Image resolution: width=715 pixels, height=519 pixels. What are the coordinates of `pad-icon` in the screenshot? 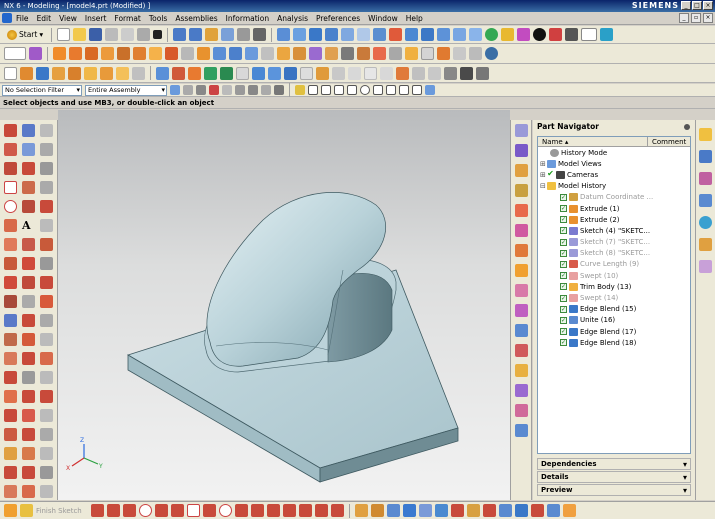 It's located at (171, 53).